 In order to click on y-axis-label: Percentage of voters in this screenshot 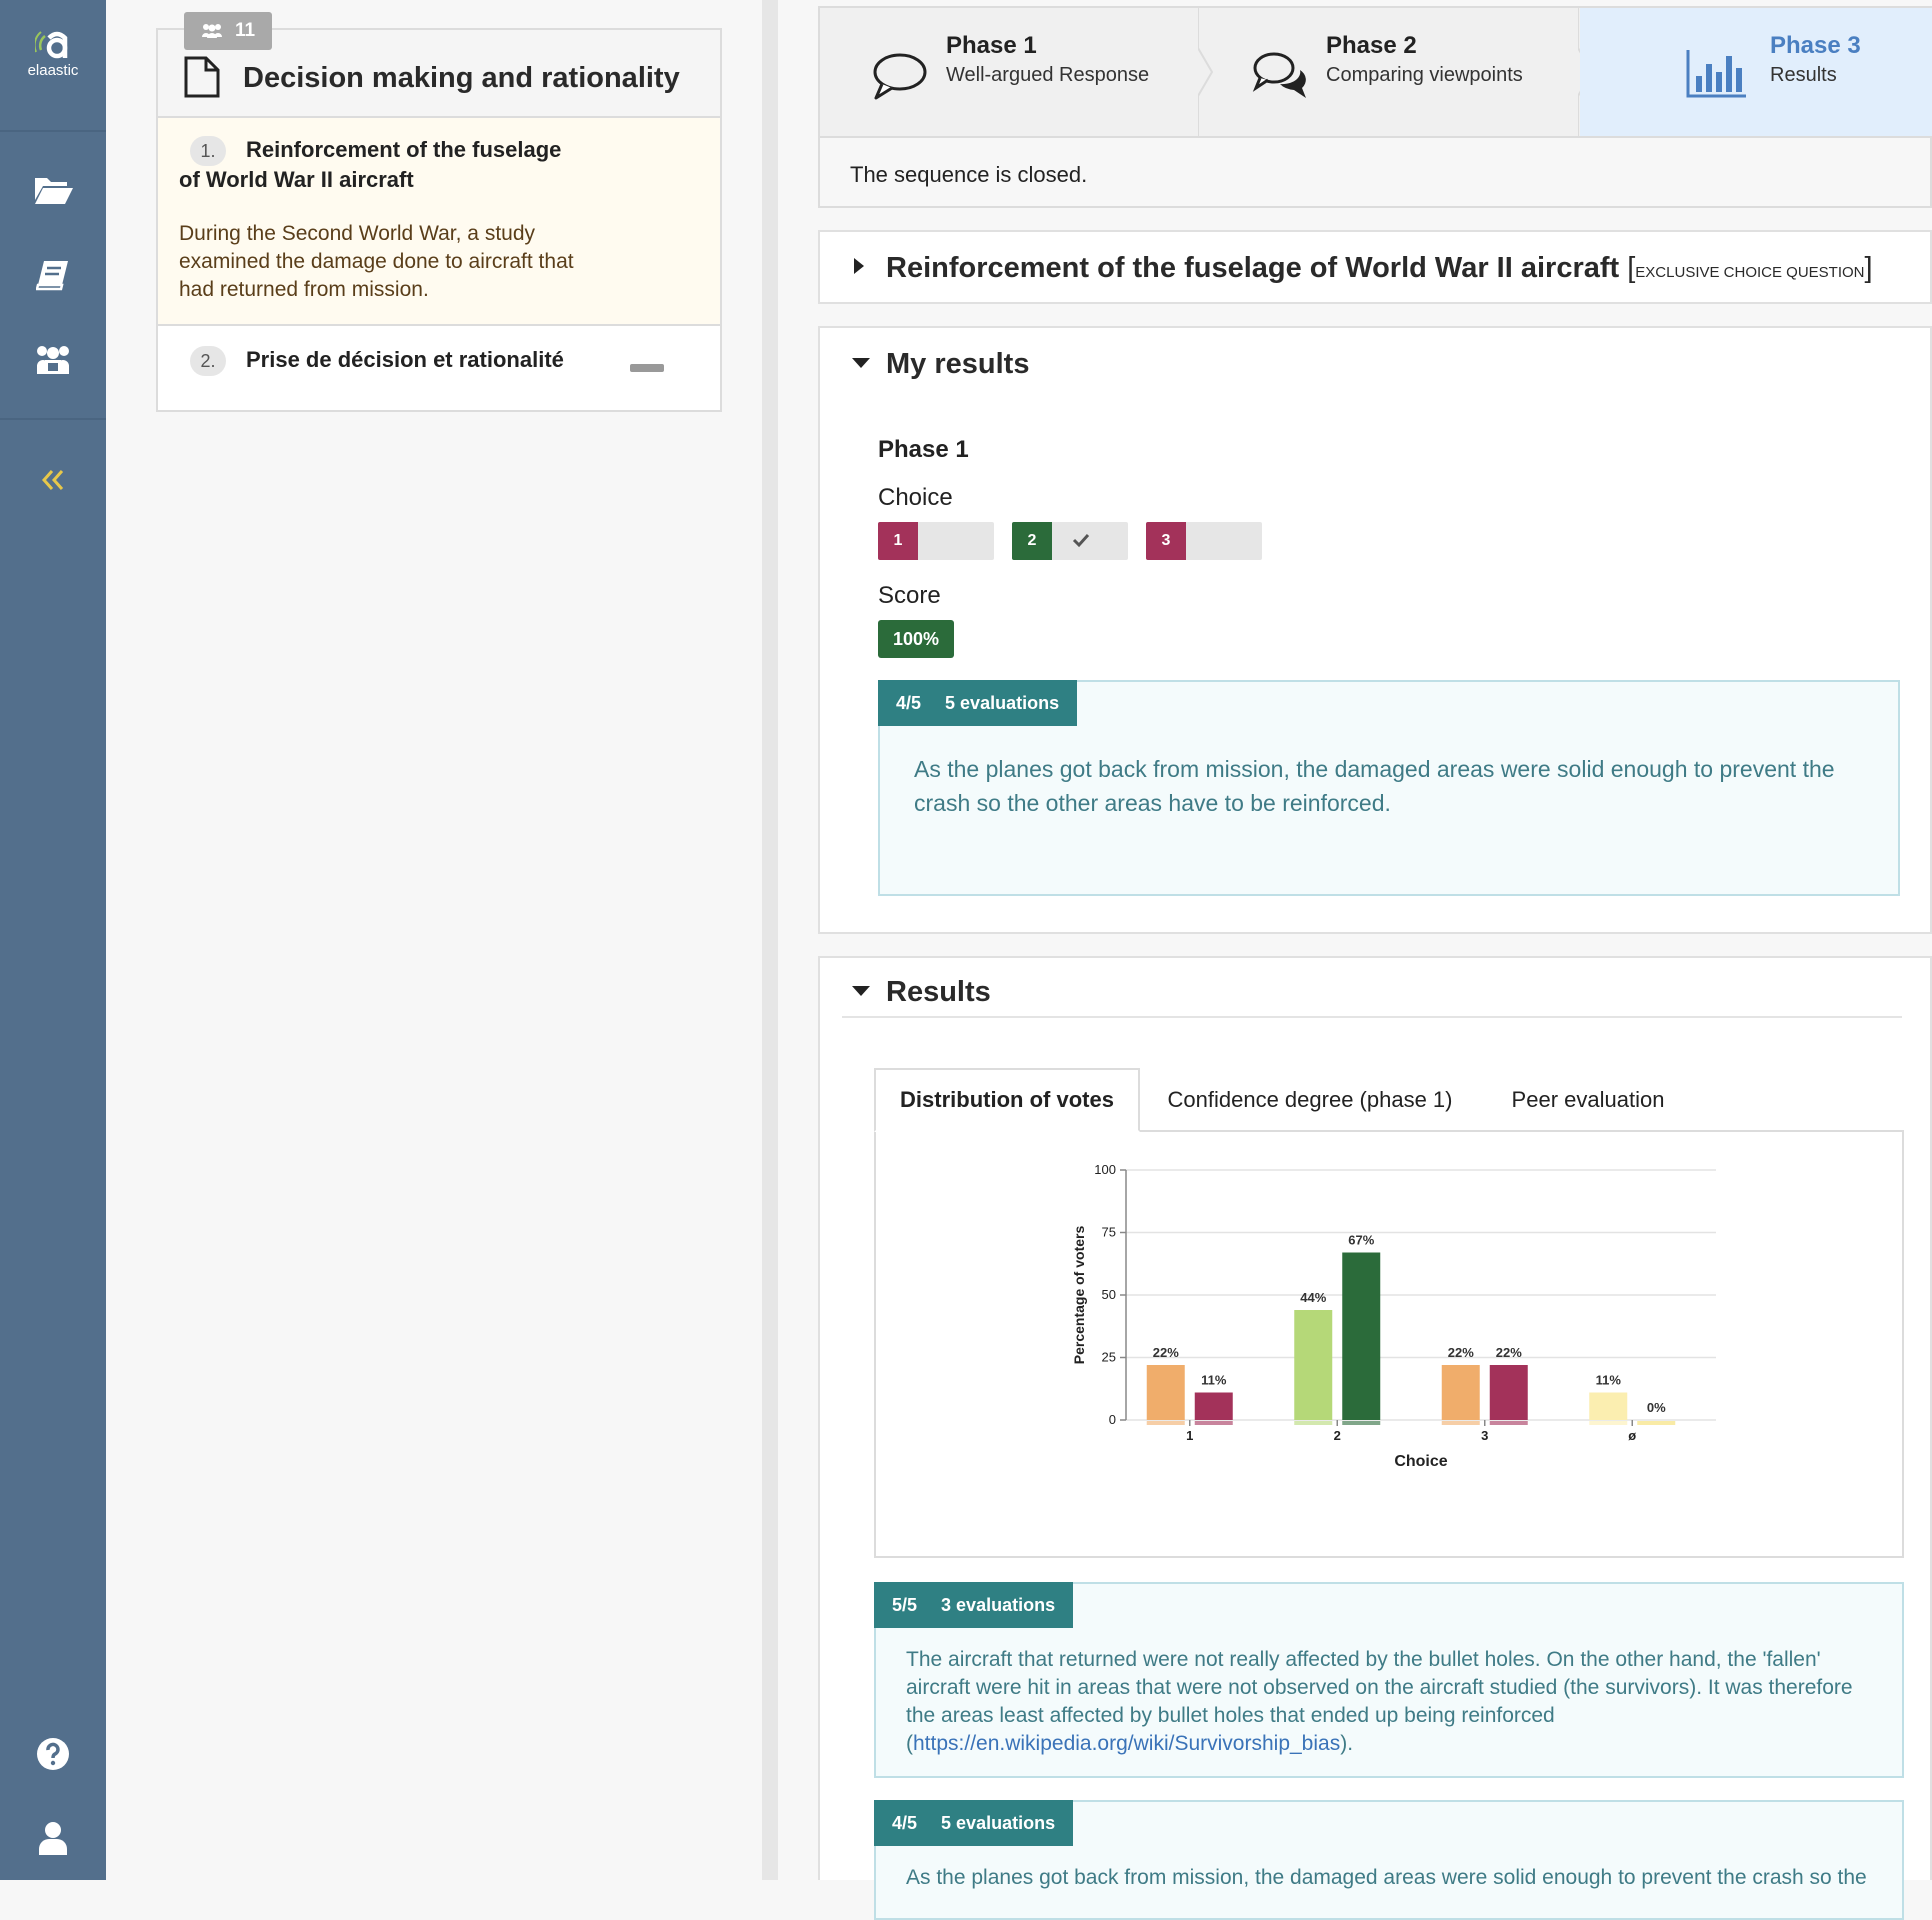, I will do `click(1079, 1295)`.